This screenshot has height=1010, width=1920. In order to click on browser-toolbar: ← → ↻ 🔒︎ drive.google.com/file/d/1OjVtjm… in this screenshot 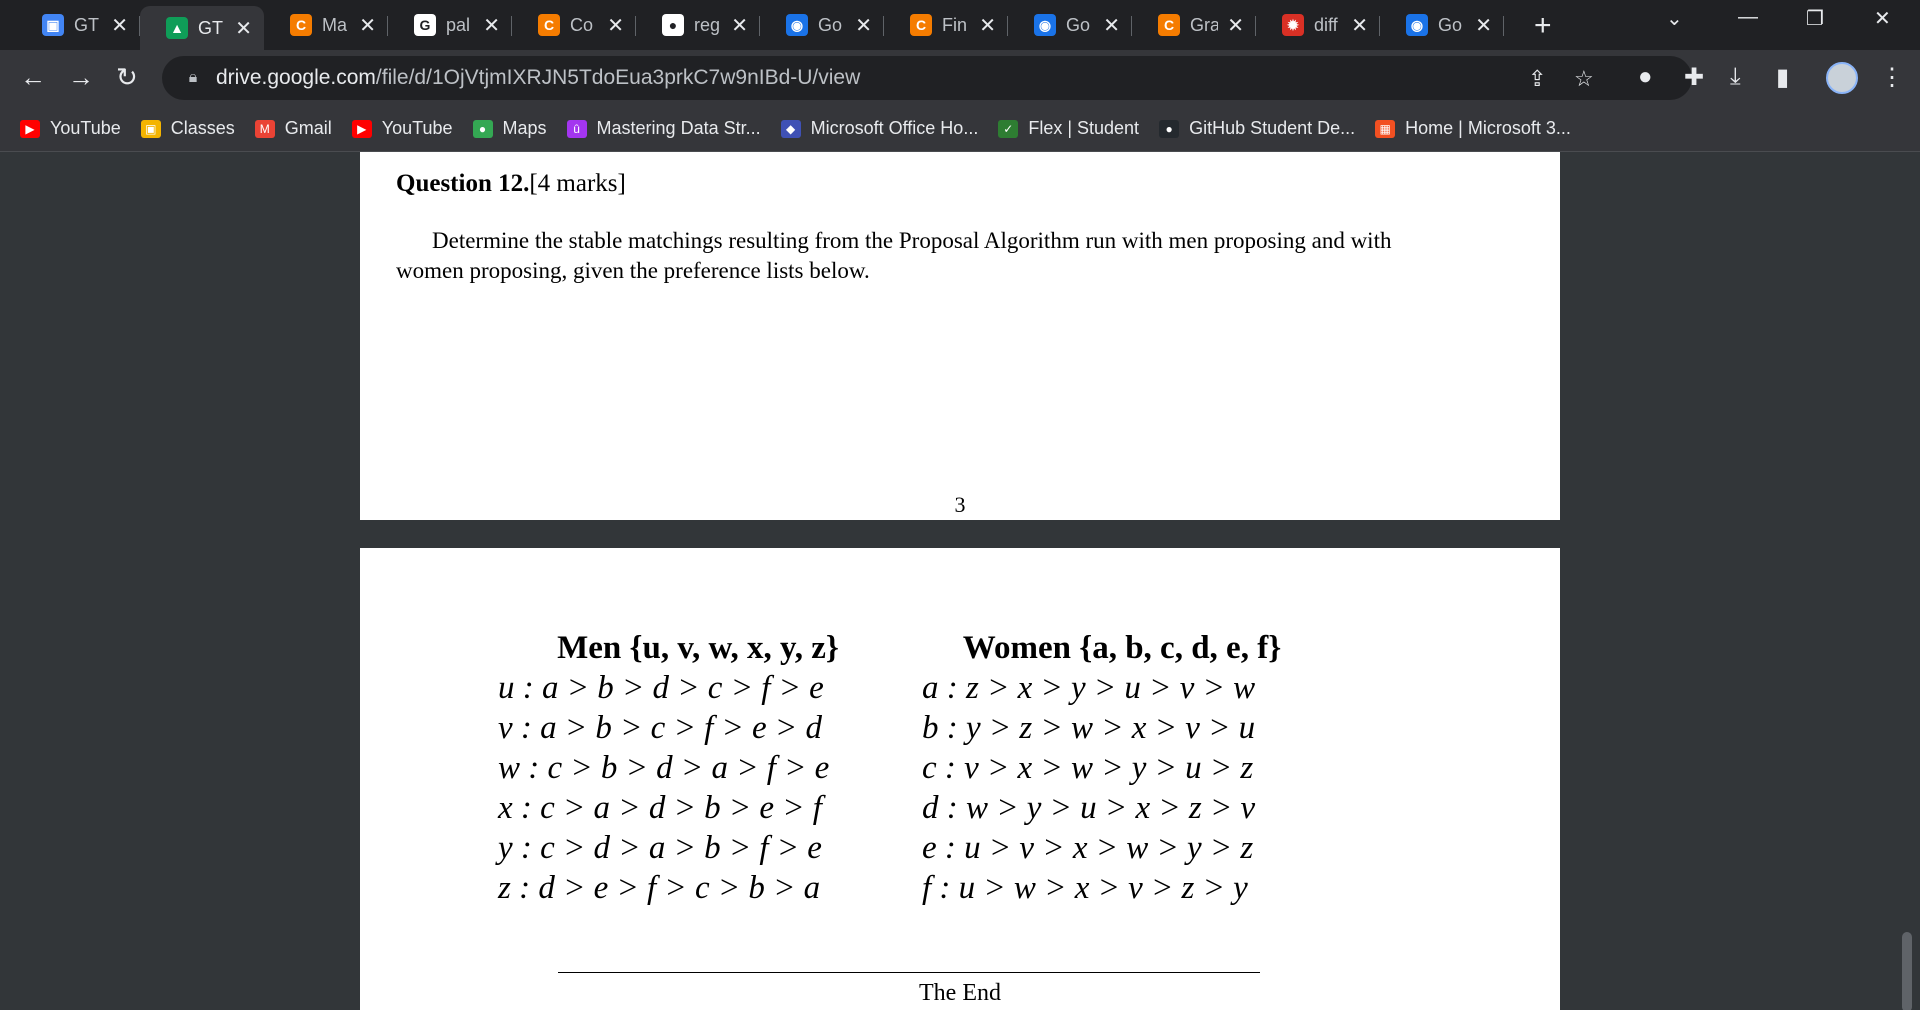, I will do `click(960, 78)`.